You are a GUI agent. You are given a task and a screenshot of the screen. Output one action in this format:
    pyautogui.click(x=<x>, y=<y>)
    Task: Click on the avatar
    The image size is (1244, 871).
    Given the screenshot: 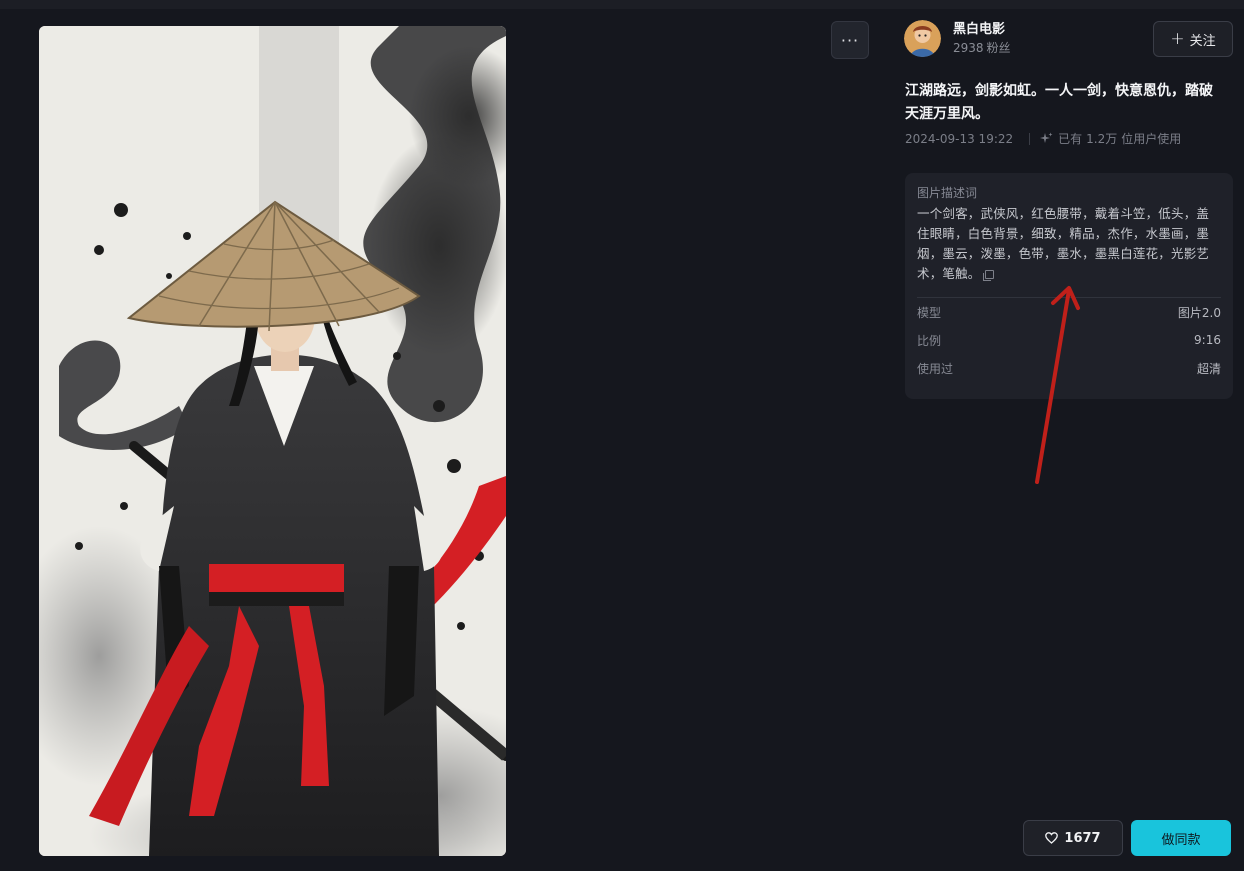 What is the action you would take?
    pyautogui.click(x=922, y=38)
    